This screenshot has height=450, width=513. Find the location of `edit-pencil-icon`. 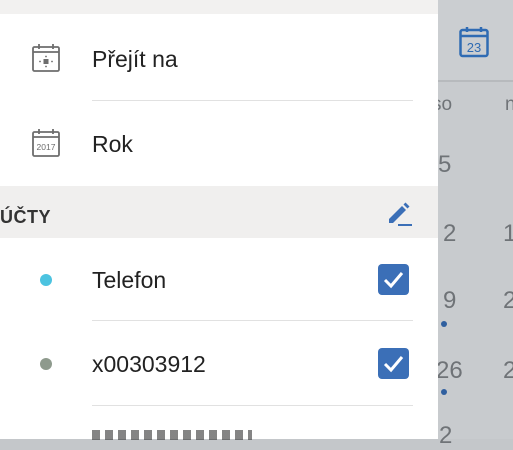

edit-pencil-icon is located at coordinates (399, 213).